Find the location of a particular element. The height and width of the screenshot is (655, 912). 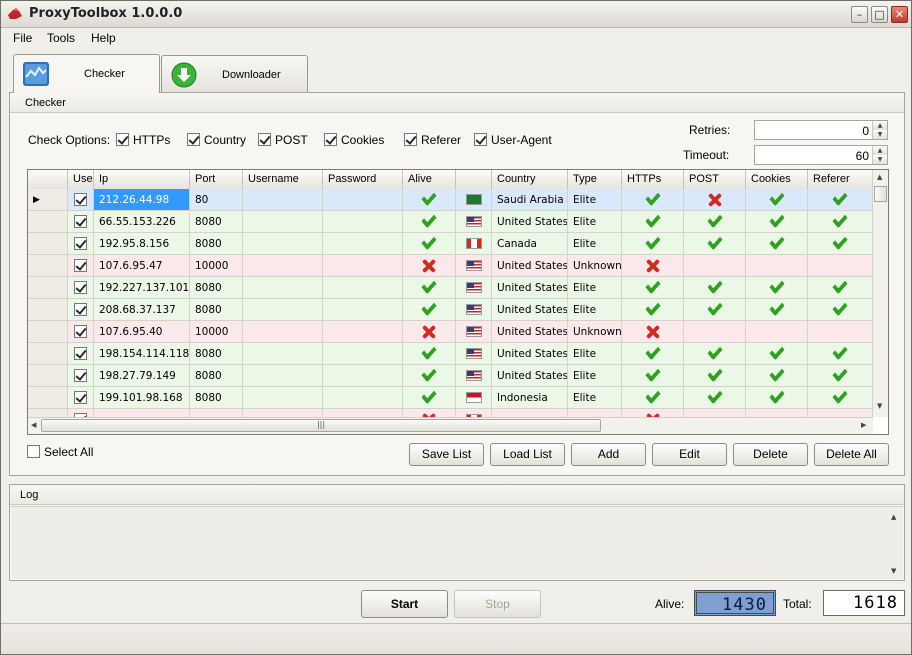

use-cell is located at coordinates (81, 354).